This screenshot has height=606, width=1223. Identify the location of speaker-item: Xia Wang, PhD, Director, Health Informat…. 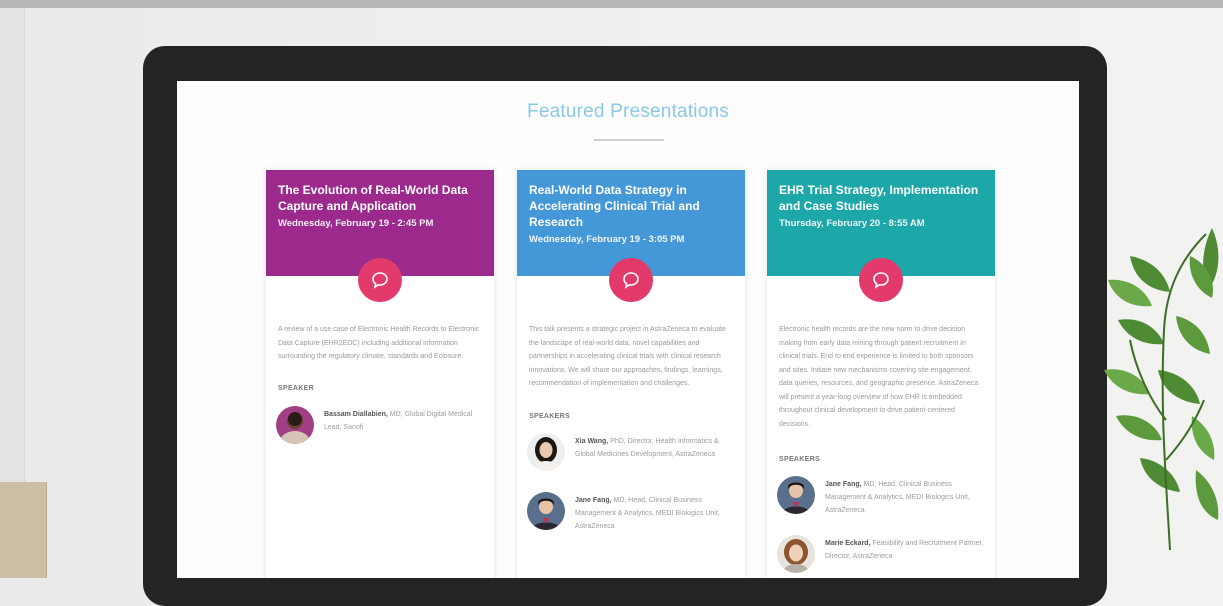
(633, 455).